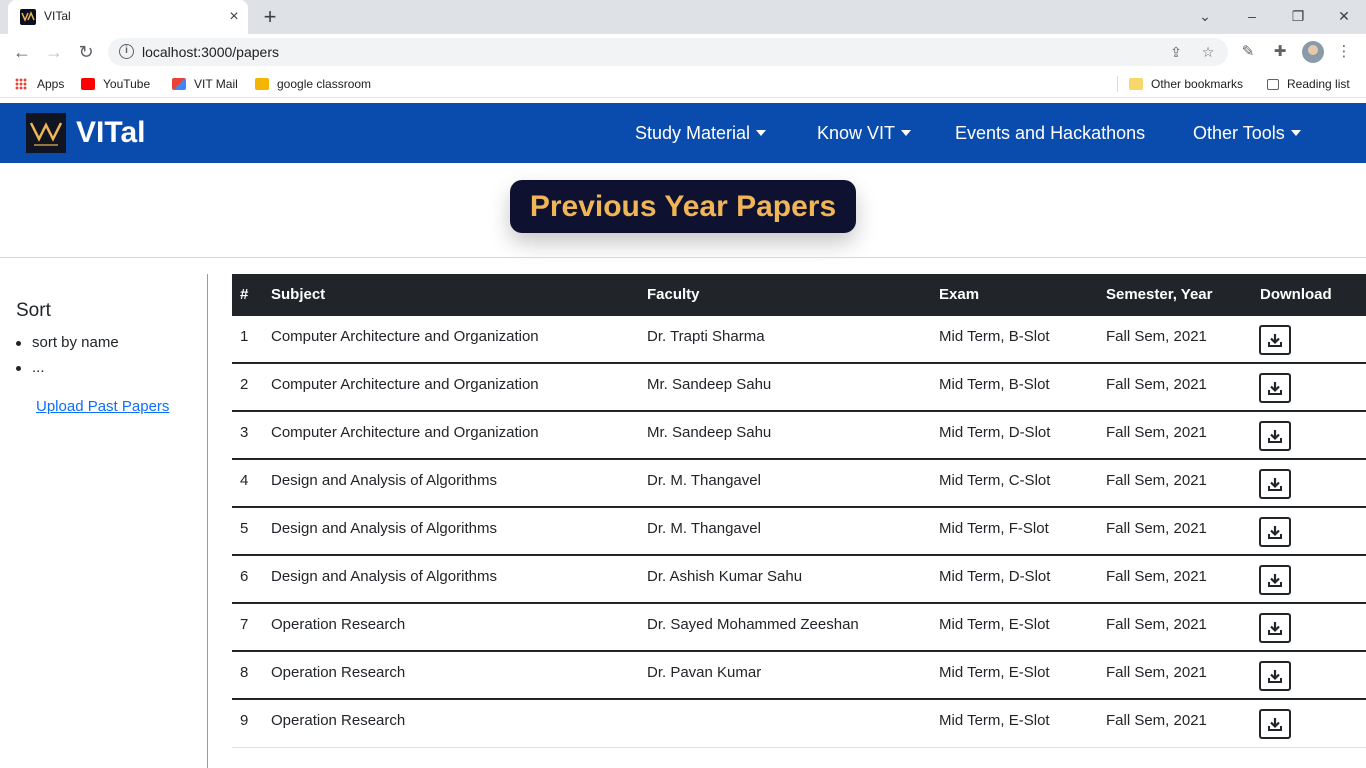  I want to click on share-icon: ⇪, so click(1176, 52).